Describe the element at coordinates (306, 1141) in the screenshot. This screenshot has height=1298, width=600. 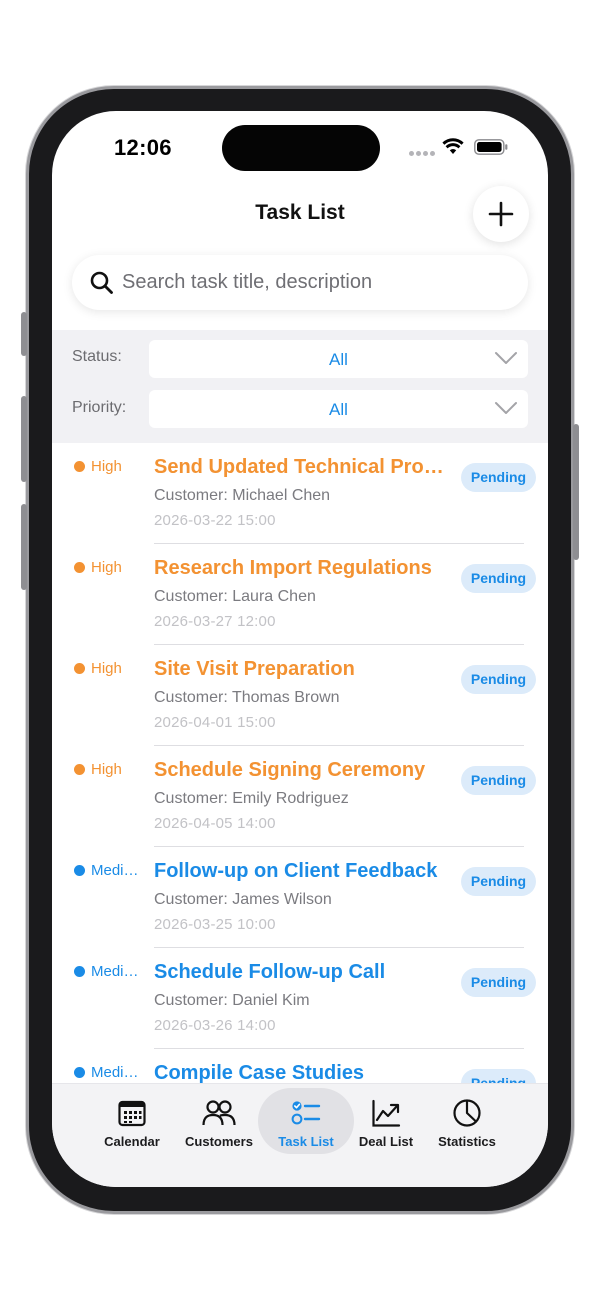
I see `tab-label: Task List` at that location.